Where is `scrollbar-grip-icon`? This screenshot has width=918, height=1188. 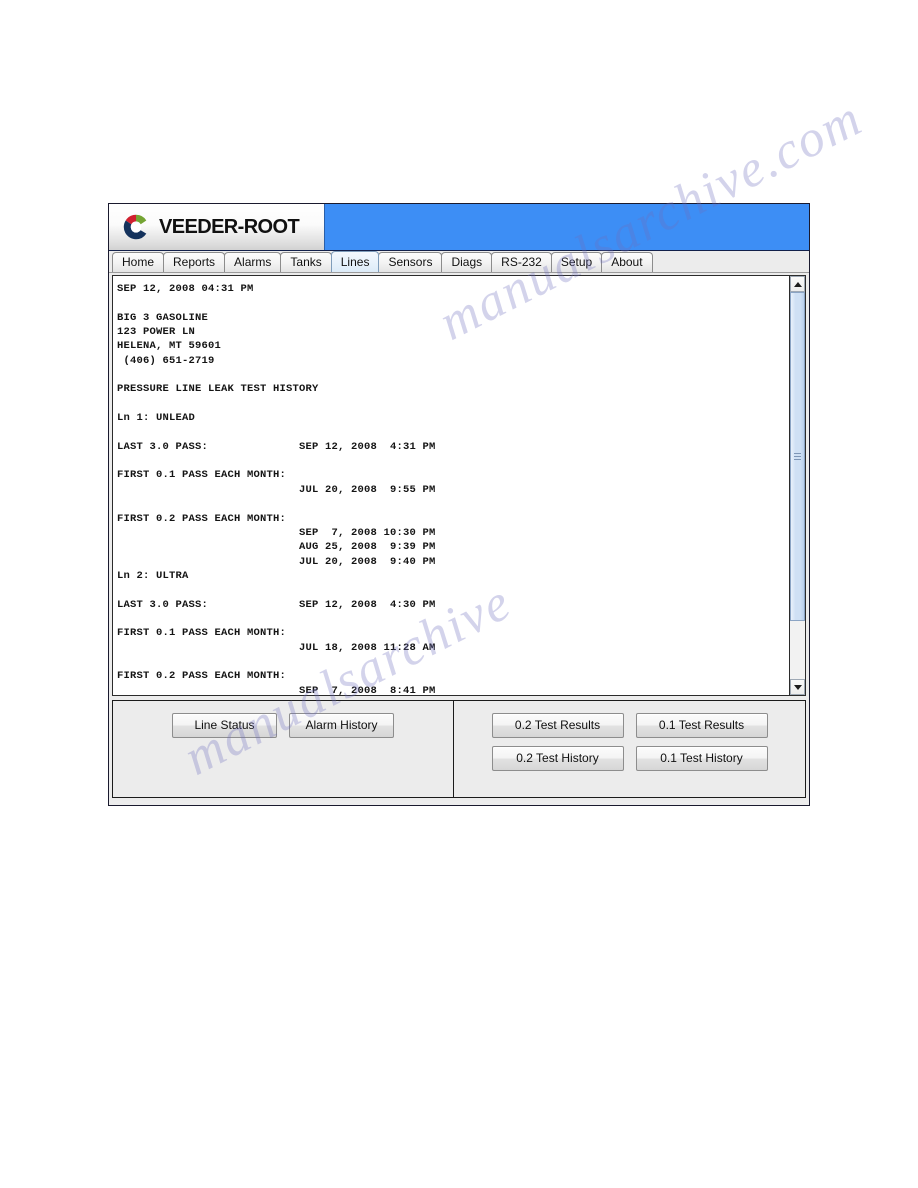
scrollbar-grip-icon is located at coordinates (797, 457).